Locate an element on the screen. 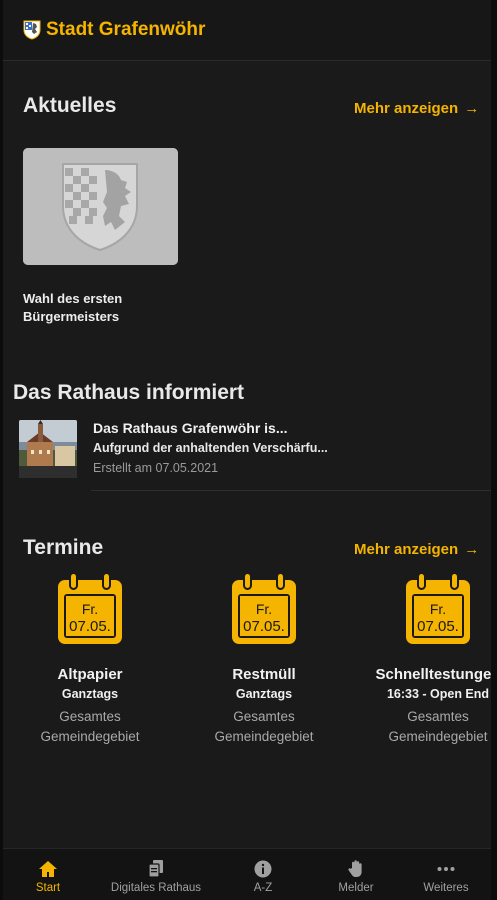 The width and height of the screenshot is (497, 900). events-more-link: Mehr anzeigen → is located at coordinates (416, 549).